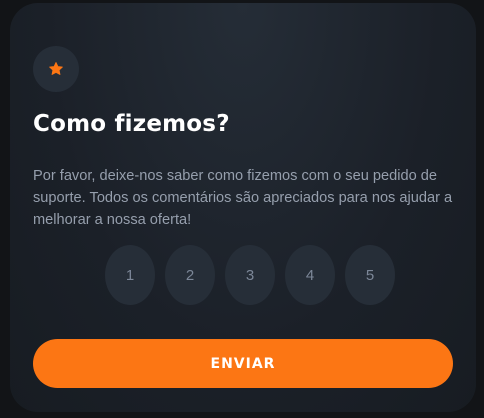  I want to click on rating-options: 1 2 3 4 5, so click(250, 275).